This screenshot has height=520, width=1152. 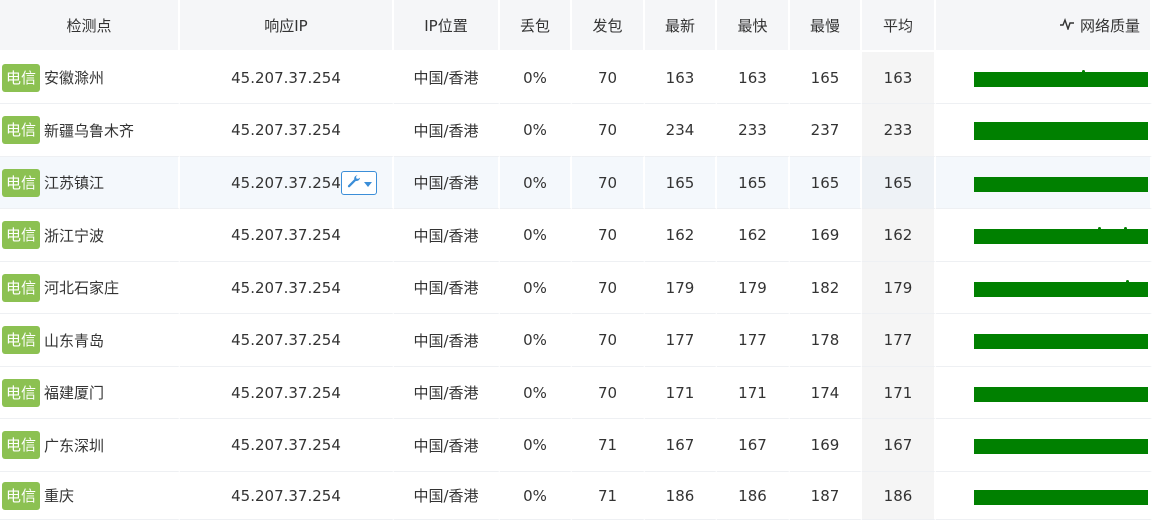 What do you see at coordinates (90, 496) in the screenshot?
I see `node-cell: 电信 重庆` at bounding box center [90, 496].